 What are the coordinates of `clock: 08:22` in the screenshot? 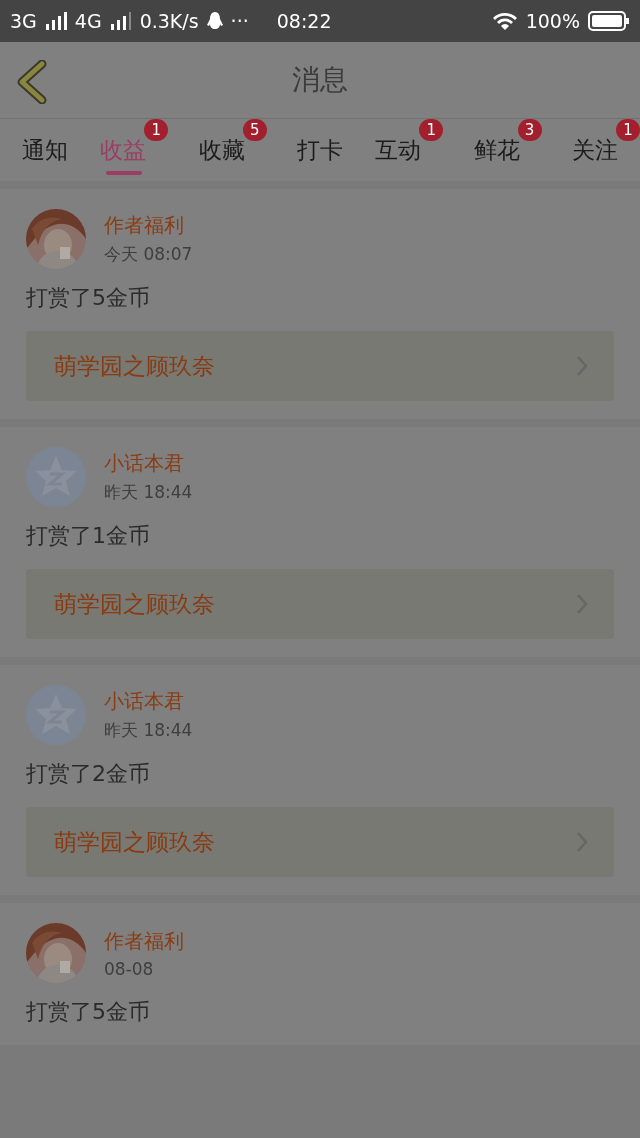 It's located at (304, 21).